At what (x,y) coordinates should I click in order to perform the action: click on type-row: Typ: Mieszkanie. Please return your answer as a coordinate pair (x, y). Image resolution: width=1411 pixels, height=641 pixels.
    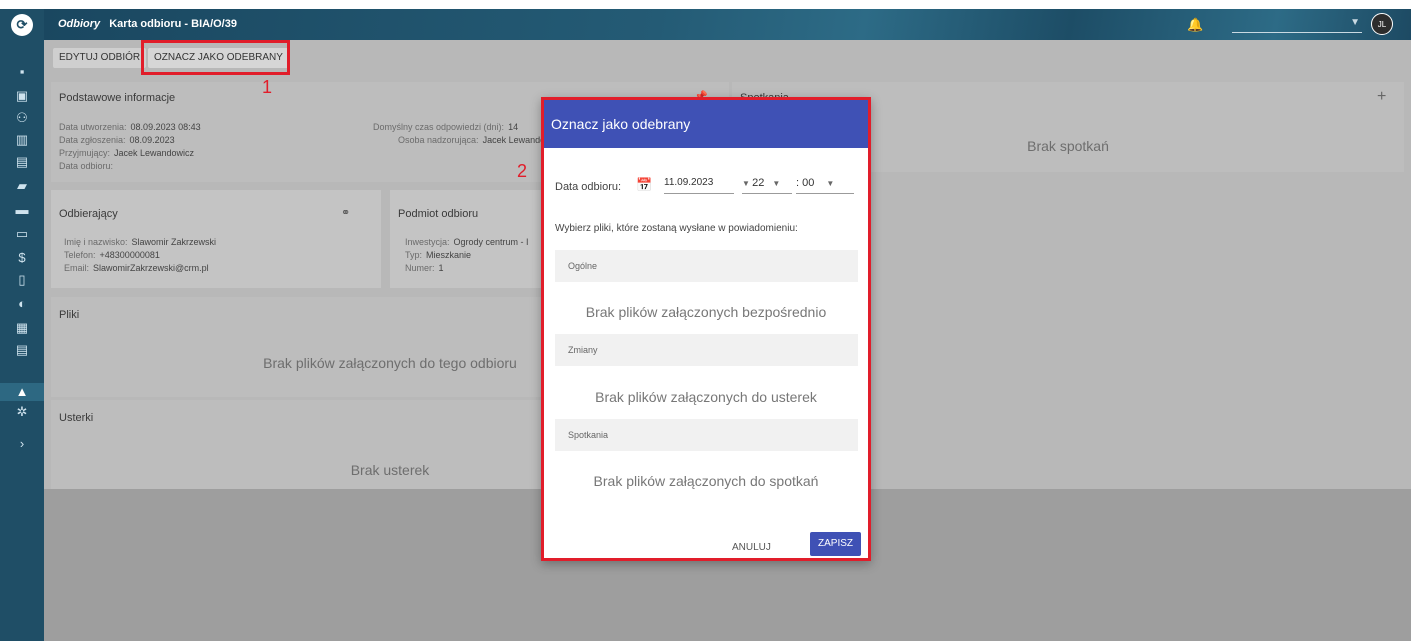
    Looking at the image, I should click on (438, 255).